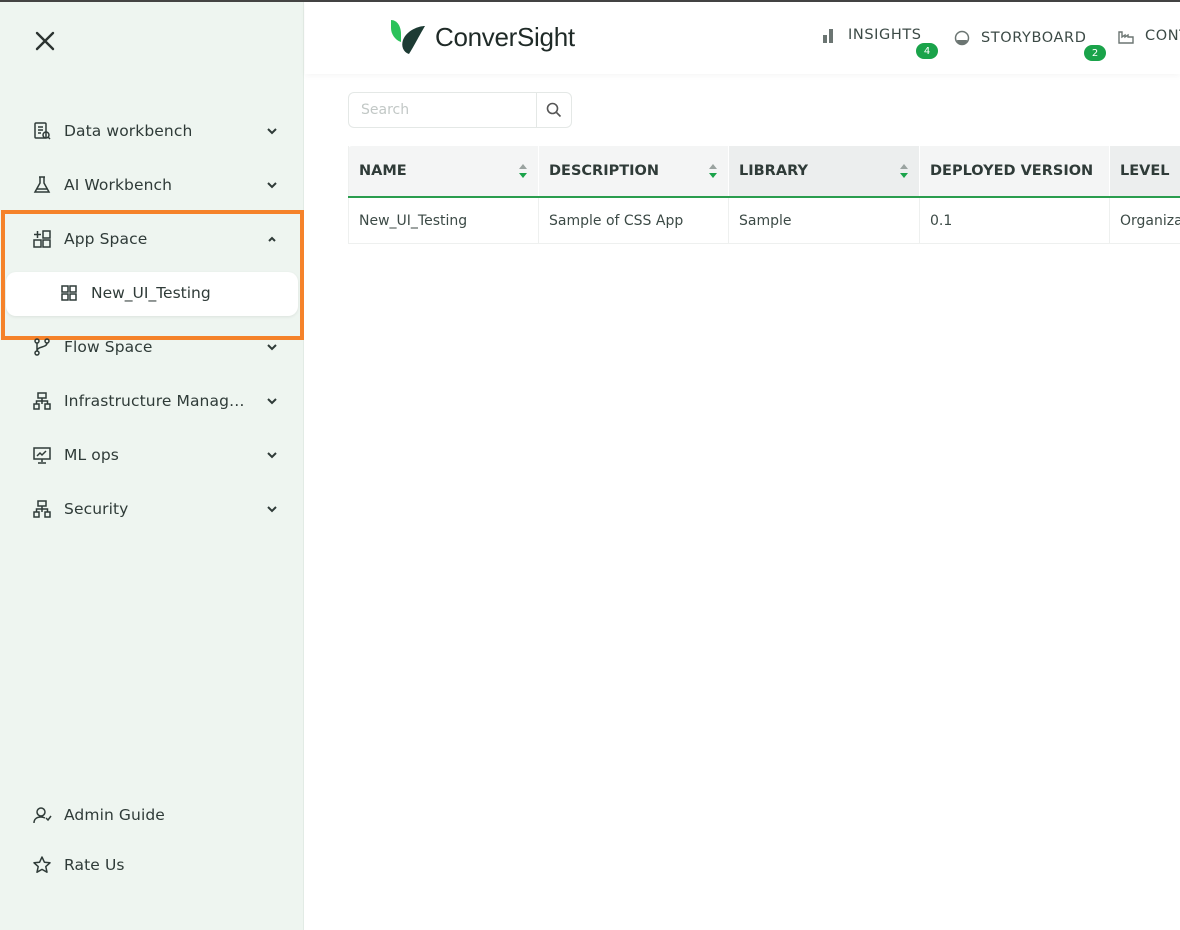  I want to click on search-icon, so click(554, 110).